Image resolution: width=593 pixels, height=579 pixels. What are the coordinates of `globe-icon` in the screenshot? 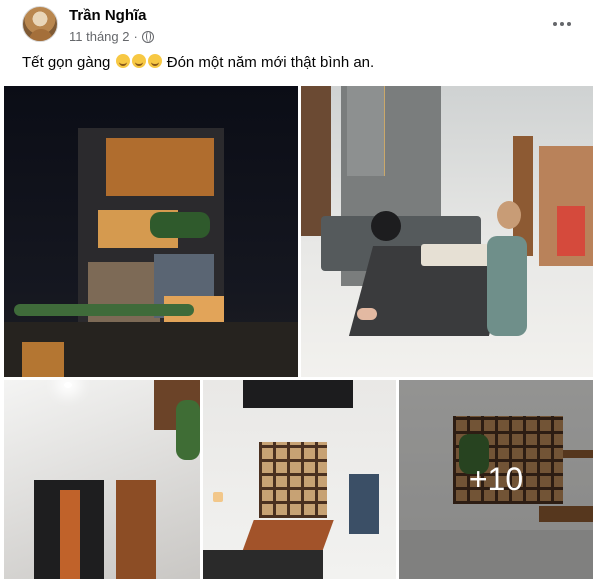 It's located at (147, 36).